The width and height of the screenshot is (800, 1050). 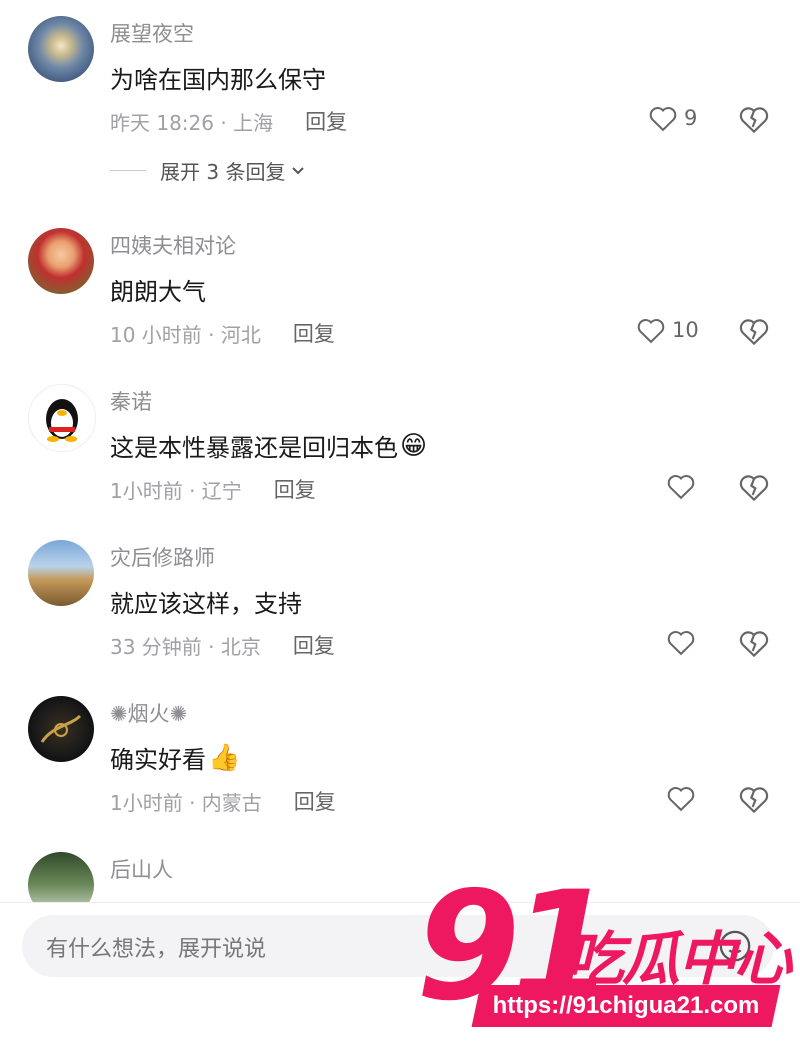 What do you see at coordinates (192, 122) in the screenshot?
I see `comment-time-location: 昨天 18:26 · 上海` at bounding box center [192, 122].